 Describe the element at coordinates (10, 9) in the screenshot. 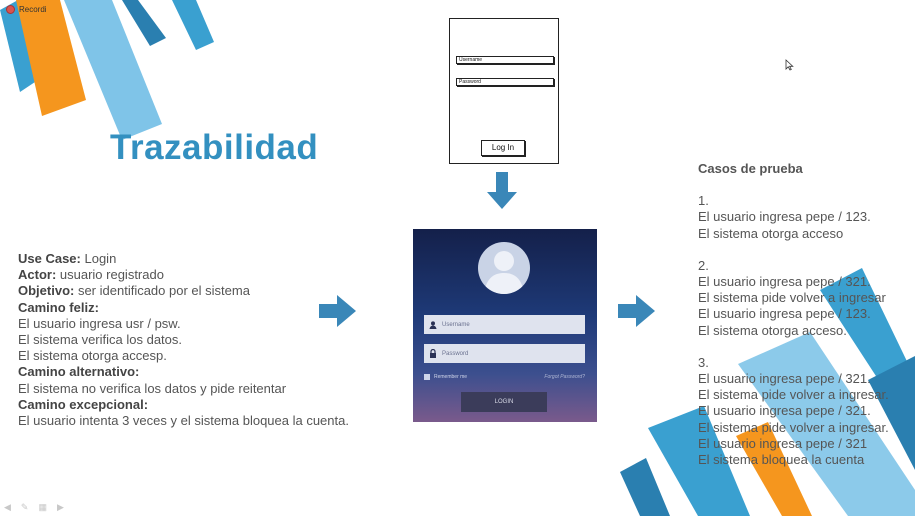

I see `record-icon` at that location.